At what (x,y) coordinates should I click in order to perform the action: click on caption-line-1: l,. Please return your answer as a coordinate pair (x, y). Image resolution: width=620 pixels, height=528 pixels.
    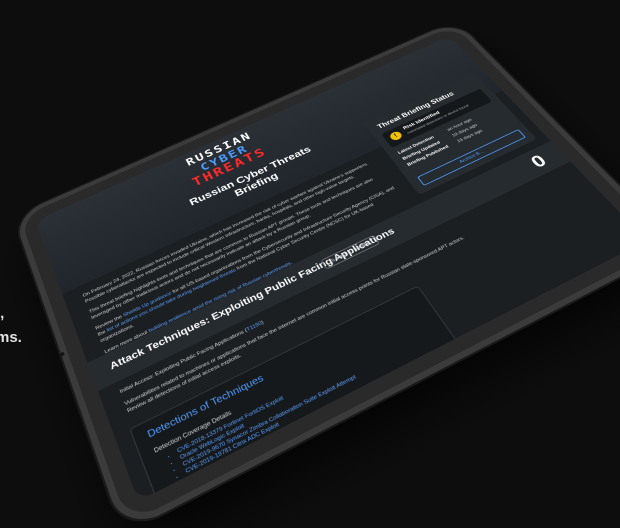
    Looking at the image, I should click on (2, 313).